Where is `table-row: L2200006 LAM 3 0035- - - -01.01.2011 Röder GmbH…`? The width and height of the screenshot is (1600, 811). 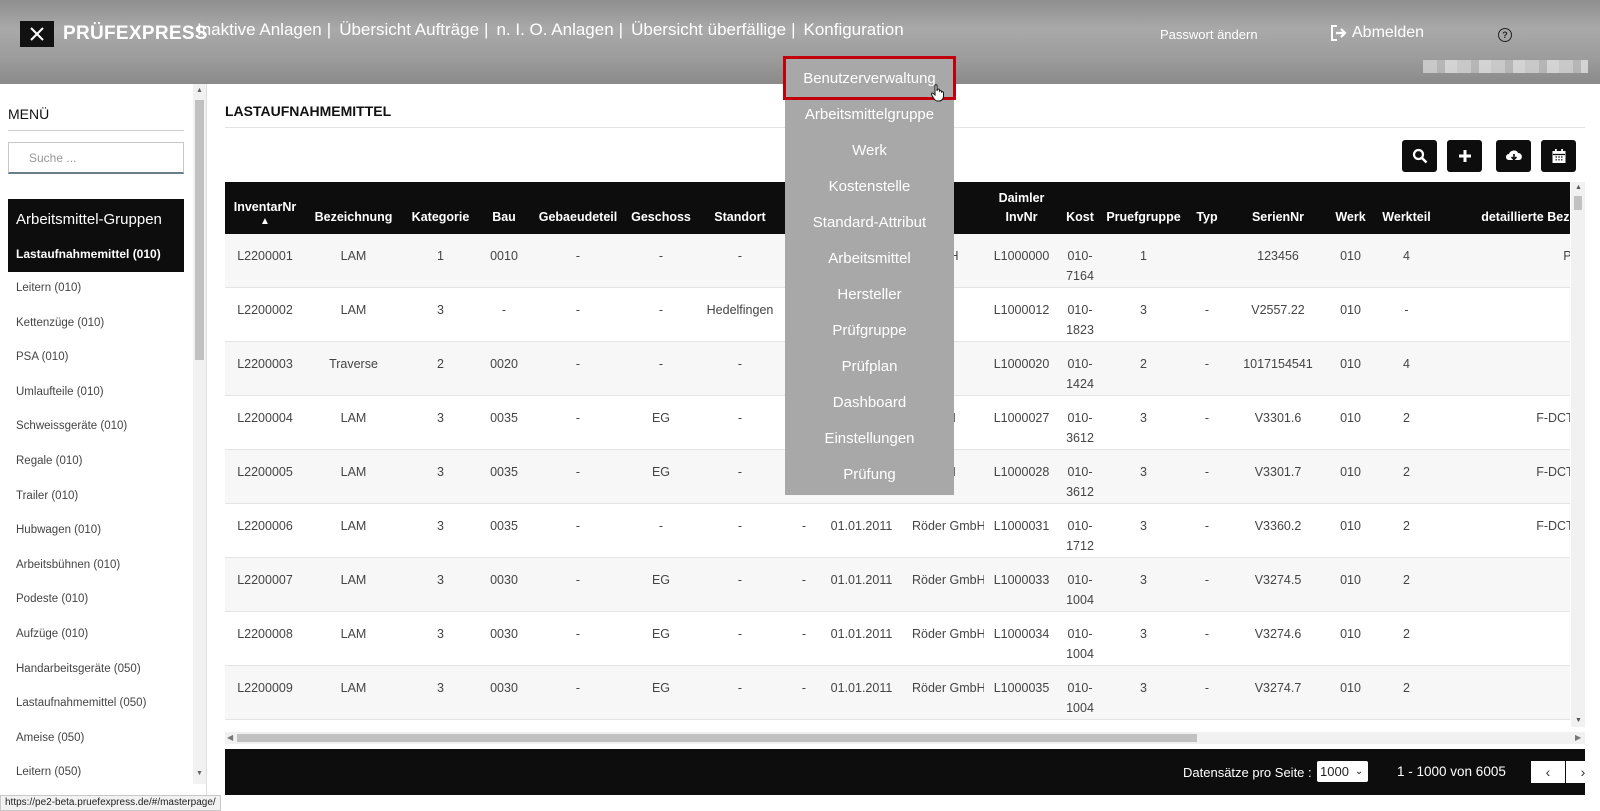
table-row: L2200006 LAM 3 0035- - - -01.01.2011 Röder GmbH… is located at coordinates (897, 530).